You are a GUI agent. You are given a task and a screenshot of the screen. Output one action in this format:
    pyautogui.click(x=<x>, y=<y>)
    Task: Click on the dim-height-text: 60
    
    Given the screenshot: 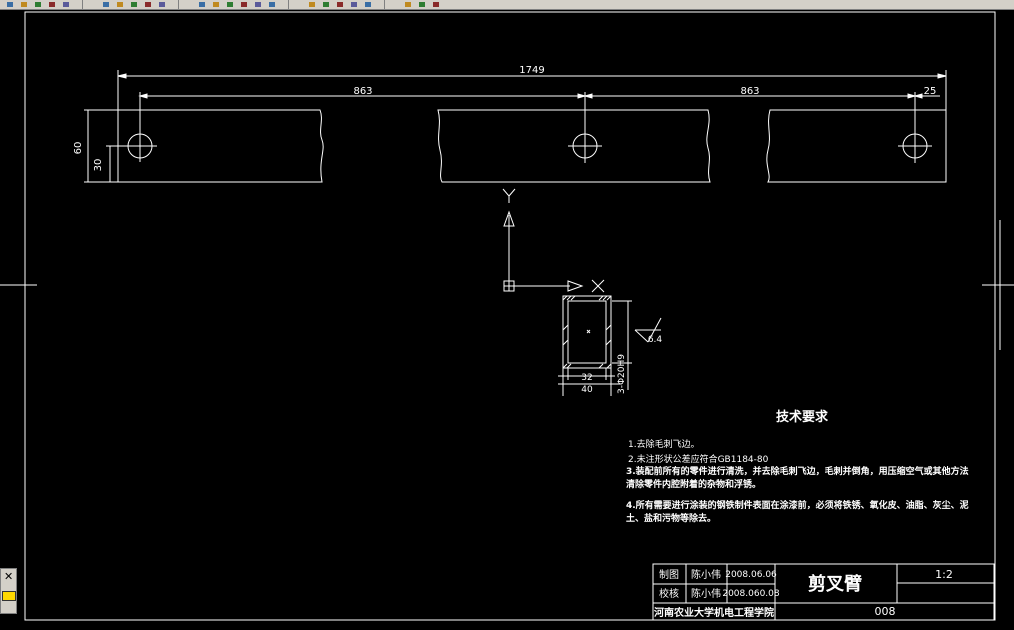 What is the action you would take?
    pyautogui.click(x=78, y=148)
    